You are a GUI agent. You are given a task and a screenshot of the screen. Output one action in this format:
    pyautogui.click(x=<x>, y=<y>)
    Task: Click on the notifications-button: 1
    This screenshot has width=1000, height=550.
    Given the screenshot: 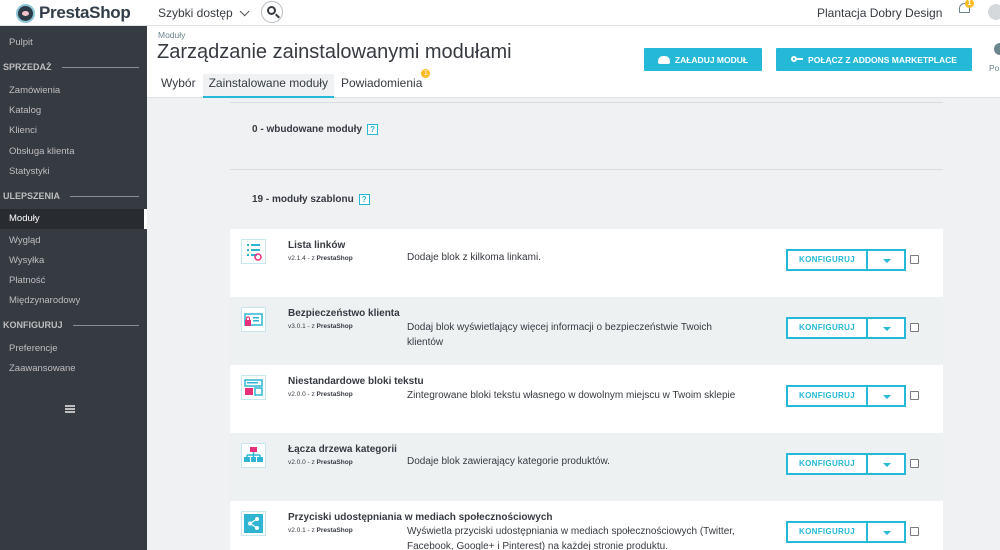 What is the action you would take?
    pyautogui.click(x=966, y=8)
    